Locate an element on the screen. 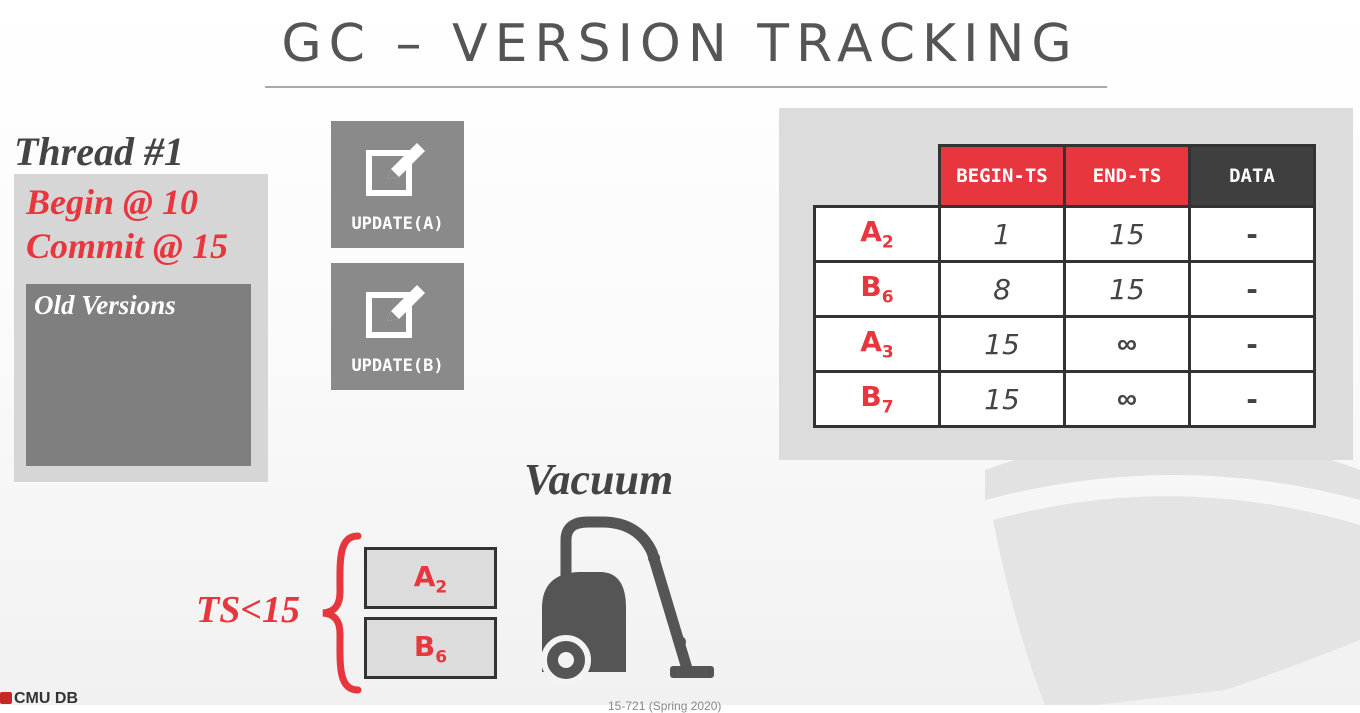 Image resolution: width=1360 pixels, height=713 pixels. course-footer: 15-721 (Spring 2020) is located at coordinates (665, 706).